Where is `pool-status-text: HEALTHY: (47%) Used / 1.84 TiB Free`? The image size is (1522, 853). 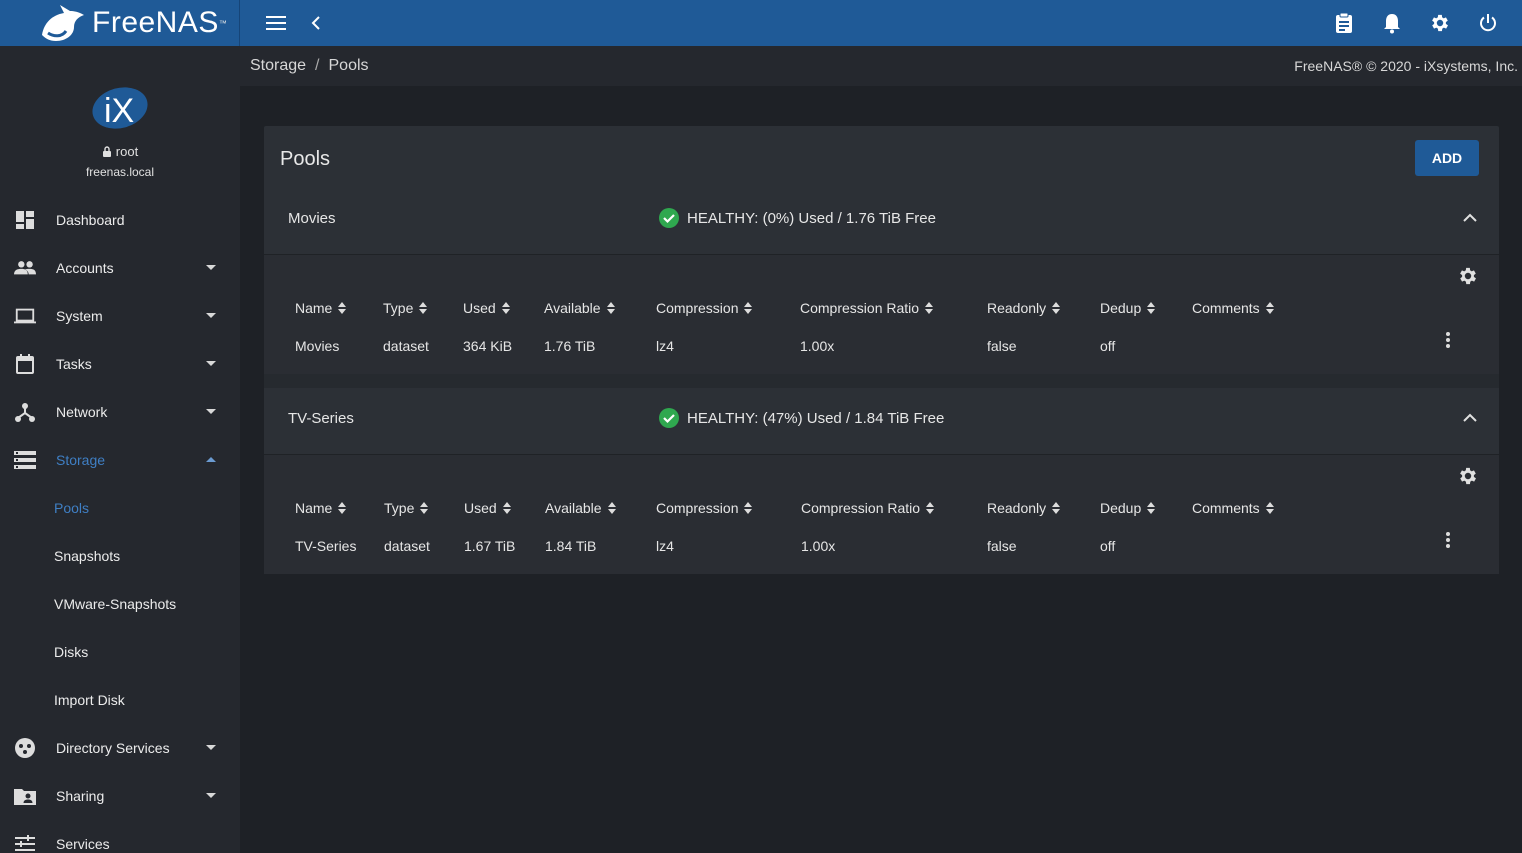 pool-status-text: HEALTHY: (47%) Used / 1.84 TiB Free is located at coordinates (816, 418).